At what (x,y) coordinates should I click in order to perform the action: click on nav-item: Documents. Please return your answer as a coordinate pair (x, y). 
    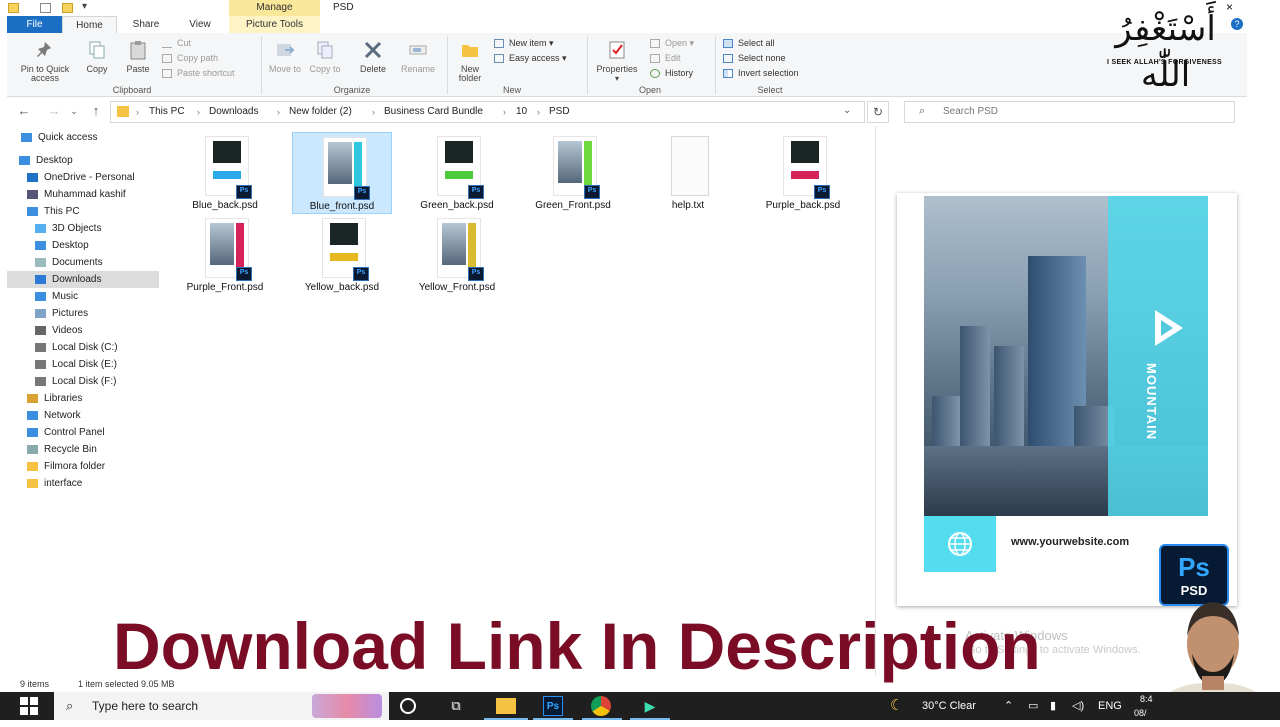
    Looking at the image, I should click on (83, 262).